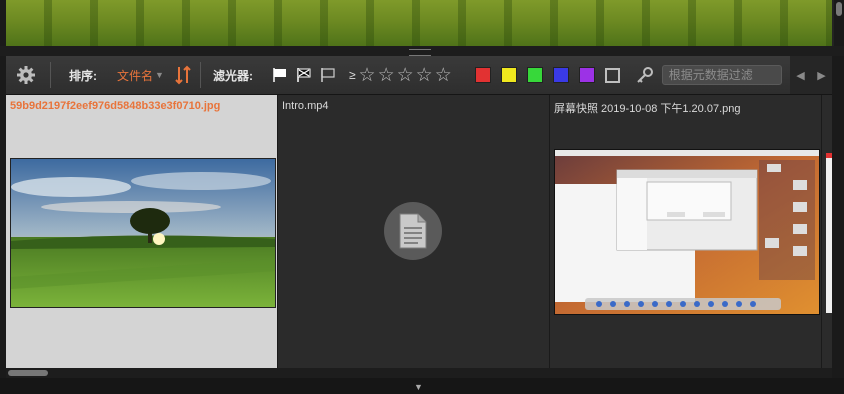  What do you see at coordinates (419, 373) in the screenshot?
I see `grid-scrollbar` at bounding box center [419, 373].